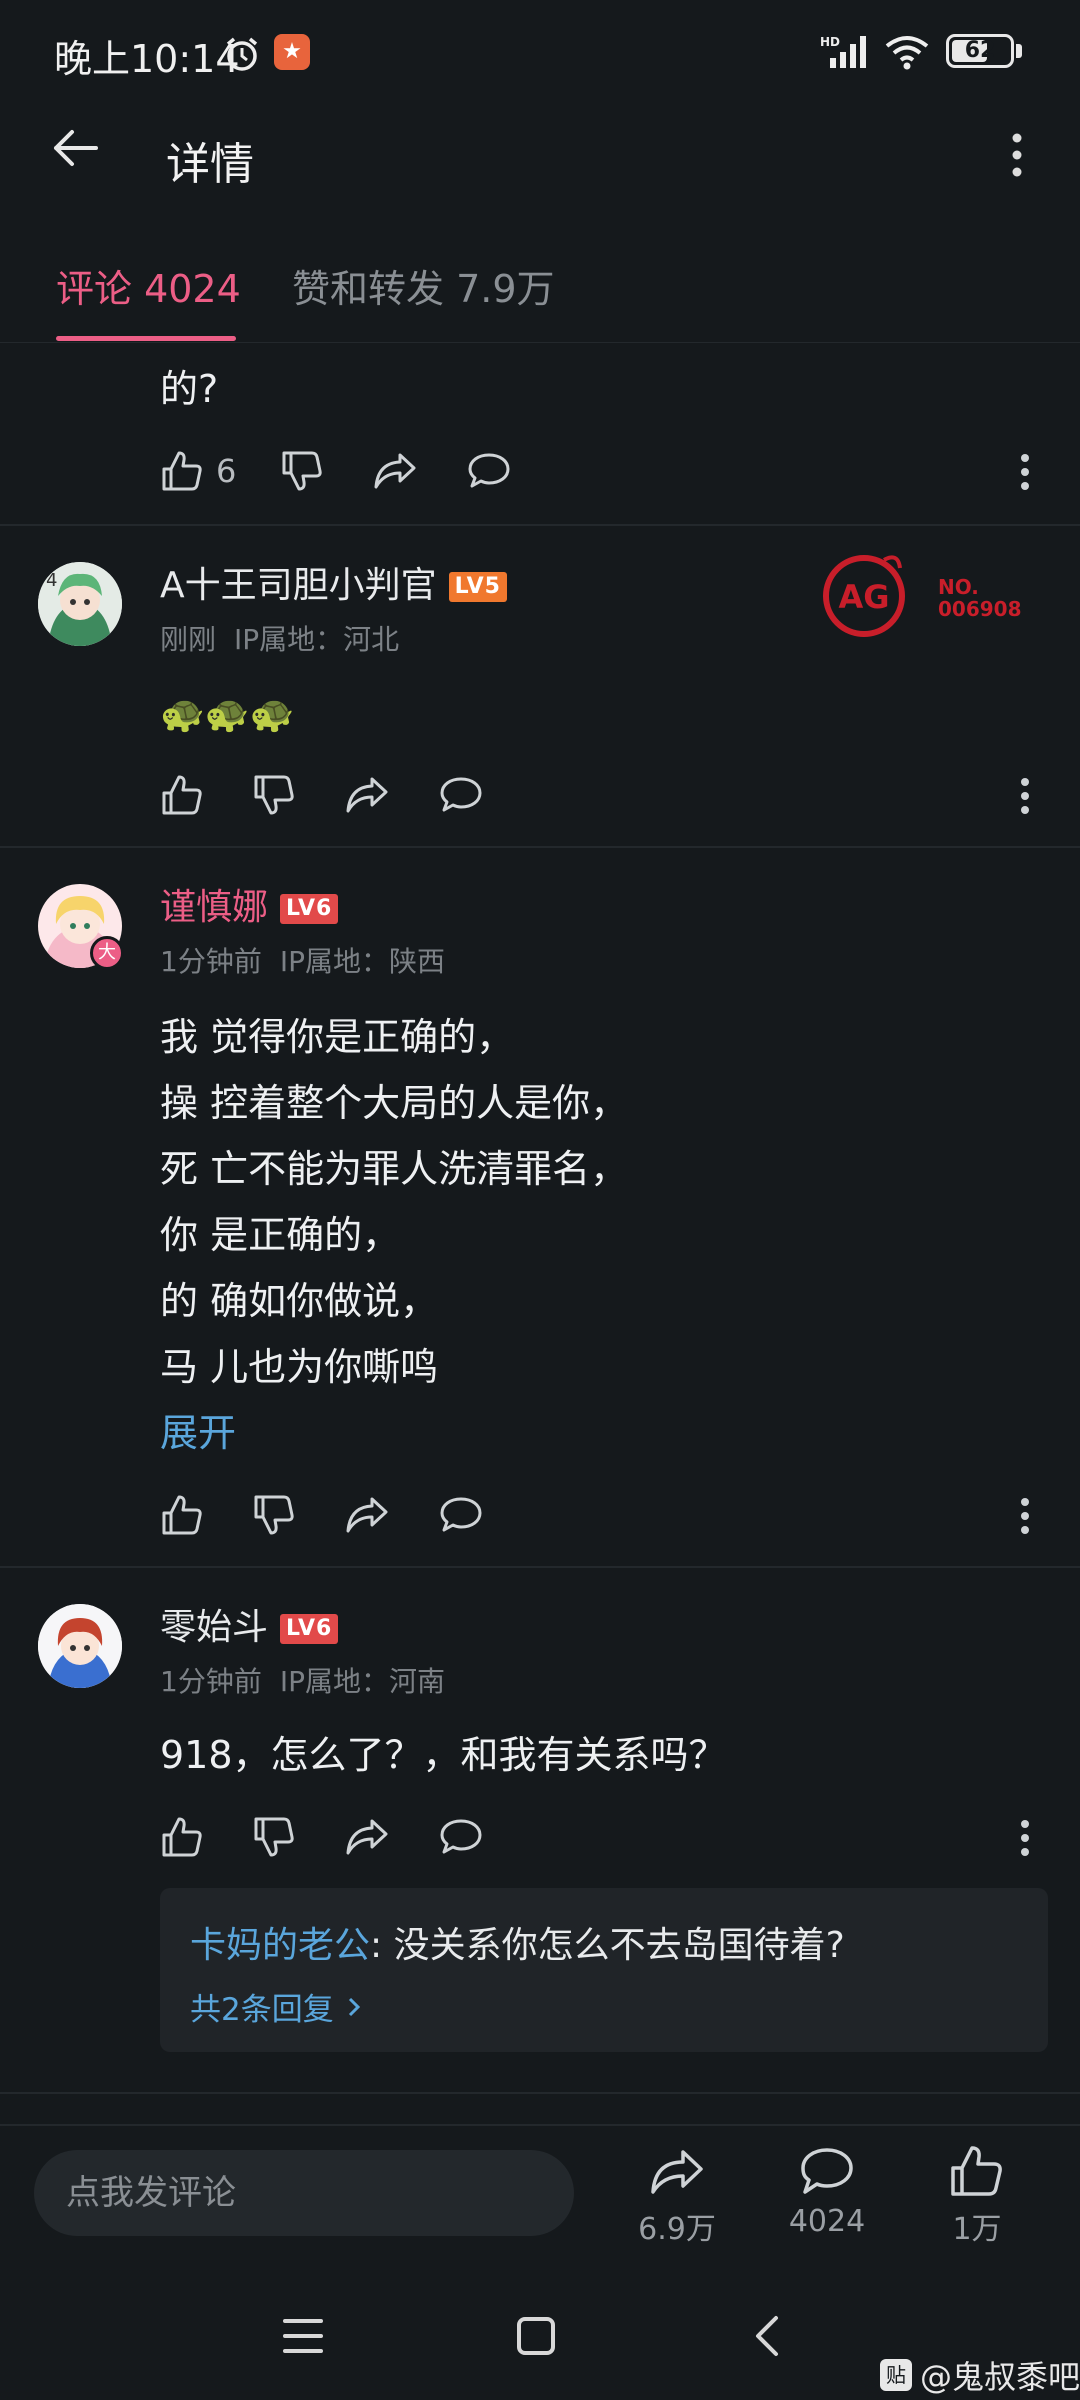 This screenshot has height=2400, width=1080. What do you see at coordinates (302, 960) in the screenshot?
I see `comment-meta: 1分钟前 IP属地：陕西` at bounding box center [302, 960].